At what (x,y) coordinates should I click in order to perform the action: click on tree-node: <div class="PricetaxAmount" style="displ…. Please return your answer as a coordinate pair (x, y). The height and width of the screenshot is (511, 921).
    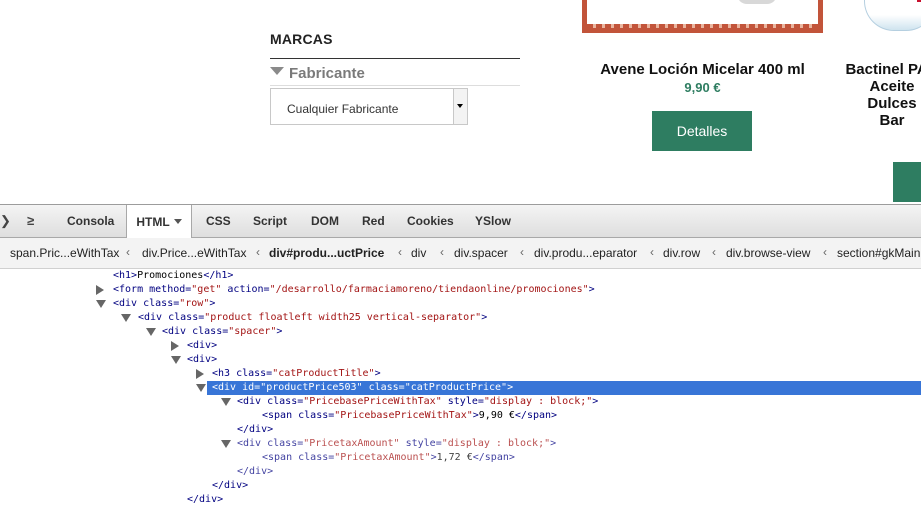
    Looking at the image, I should click on (396, 444).